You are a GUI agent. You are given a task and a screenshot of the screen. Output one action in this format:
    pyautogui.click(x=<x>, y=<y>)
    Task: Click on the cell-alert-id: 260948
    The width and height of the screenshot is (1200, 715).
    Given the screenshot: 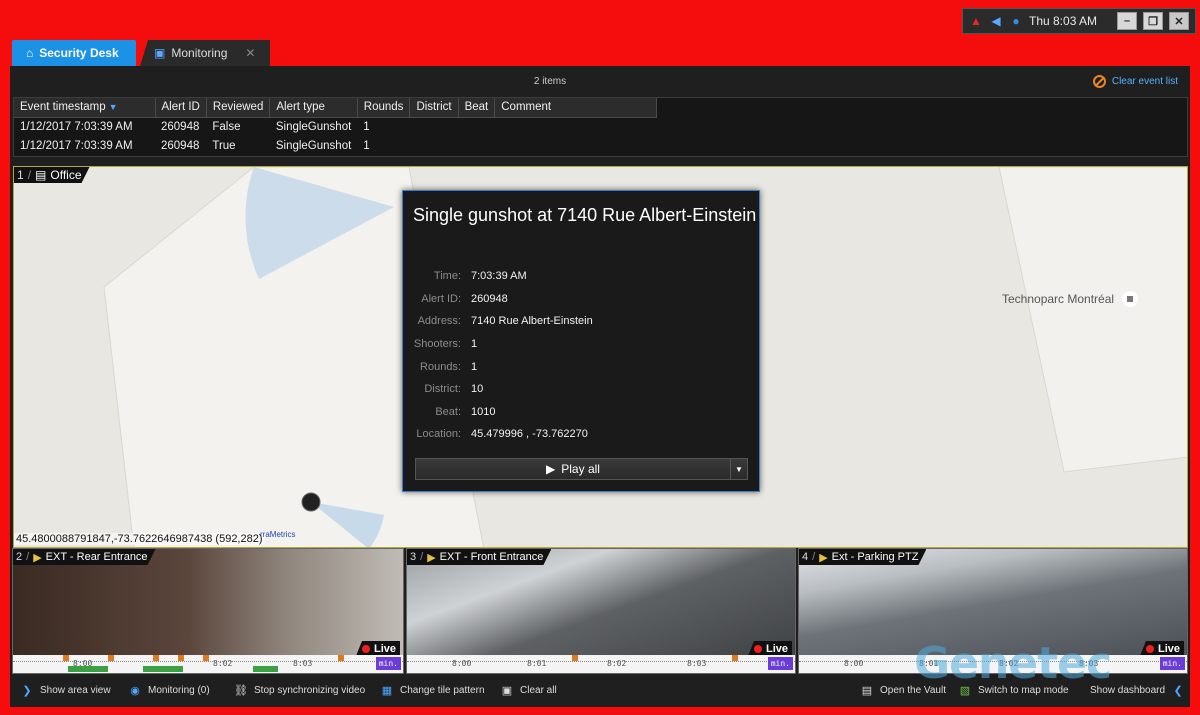 What is the action you would take?
    pyautogui.click(x=180, y=126)
    